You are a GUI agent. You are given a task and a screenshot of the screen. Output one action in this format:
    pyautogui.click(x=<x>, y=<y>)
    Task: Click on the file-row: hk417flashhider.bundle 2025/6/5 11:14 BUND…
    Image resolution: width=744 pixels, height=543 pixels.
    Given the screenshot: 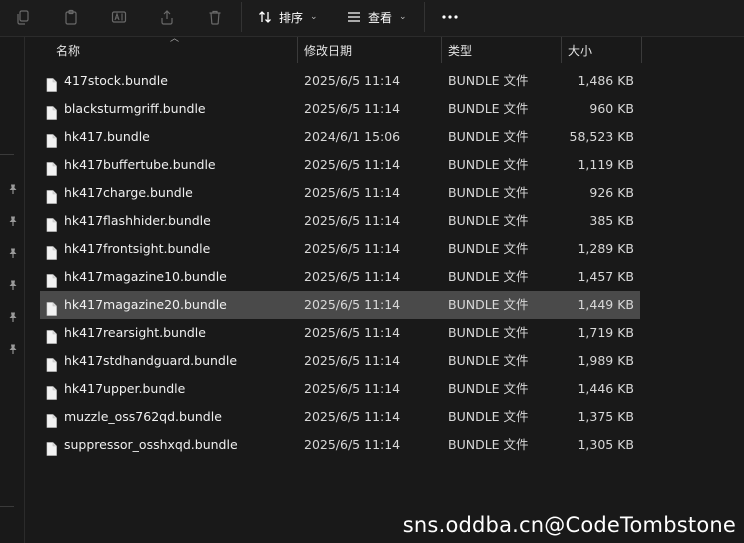 What is the action you would take?
    pyautogui.click(x=340, y=221)
    